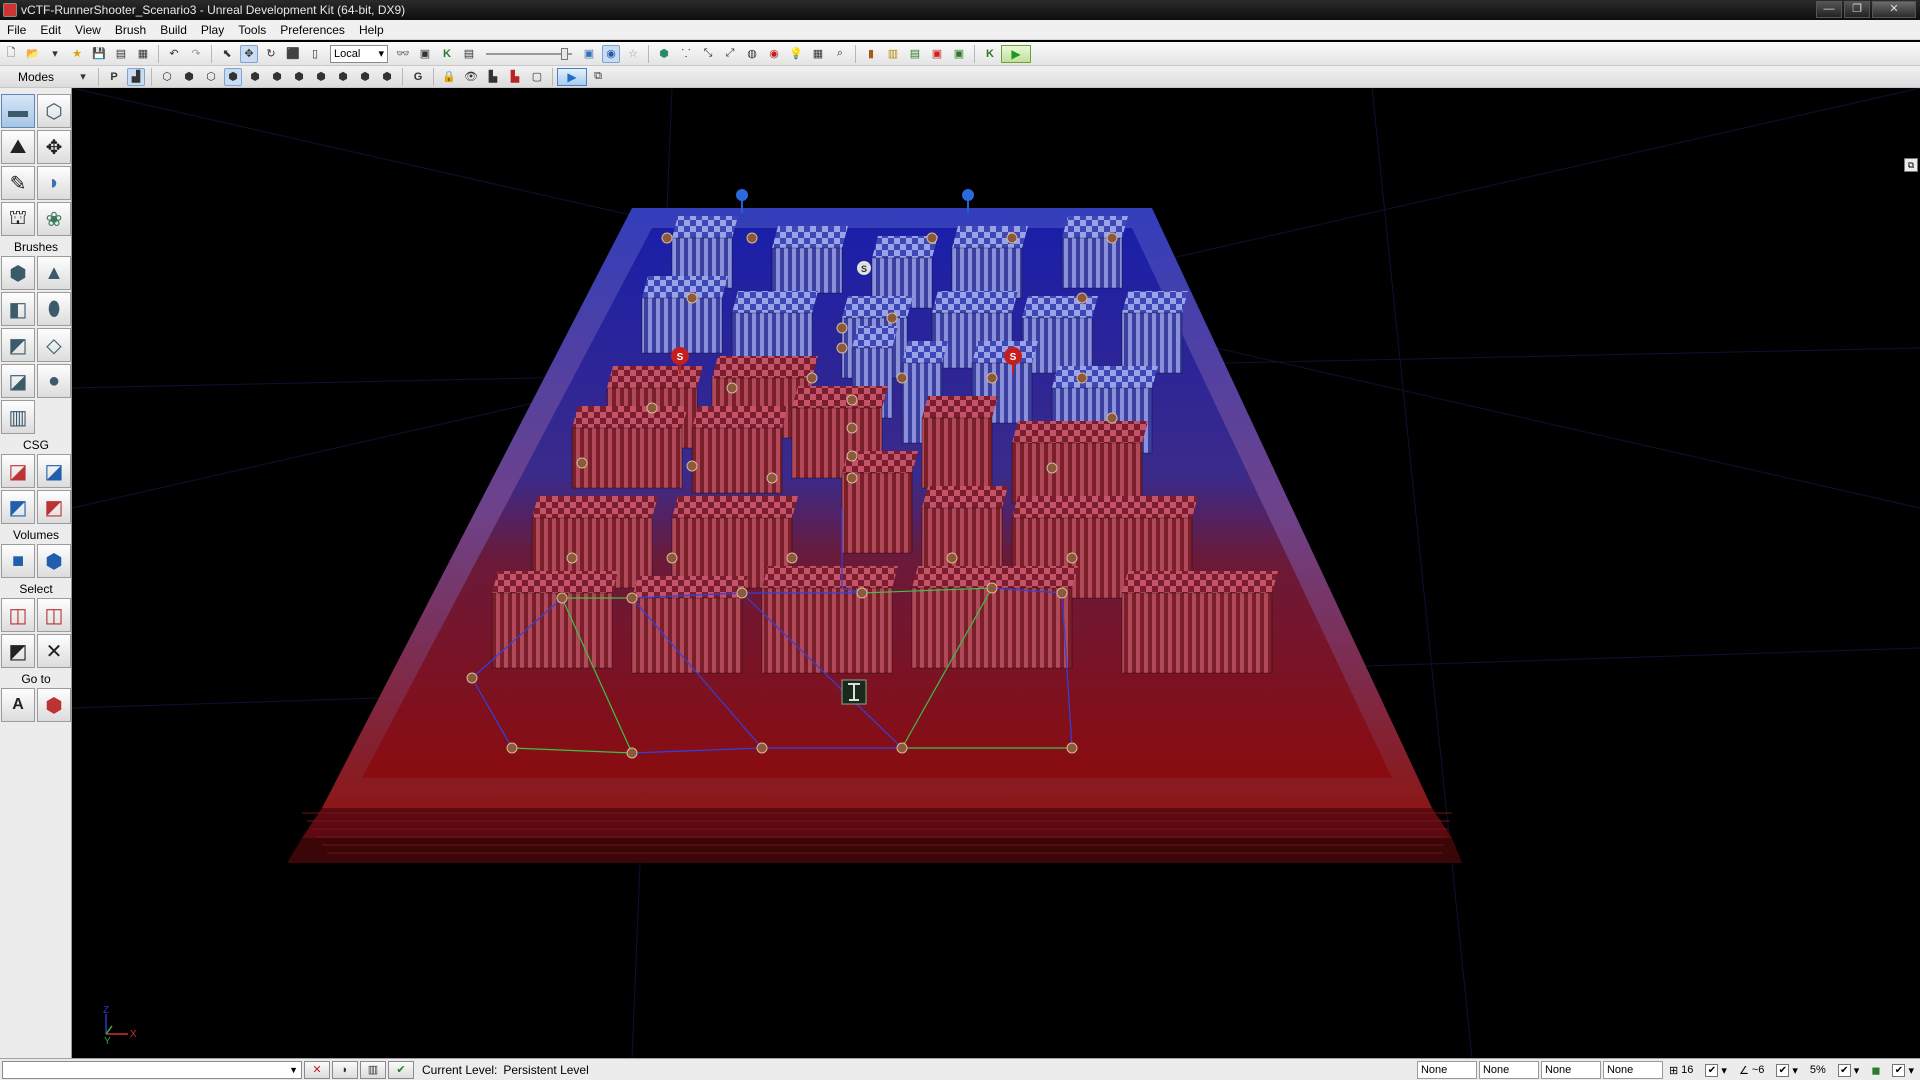 The image size is (1920, 1080). What do you see at coordinates (121, 54) in the screenshot?
I see `save-all-icon: ▤` at bounding box center [121, 54].